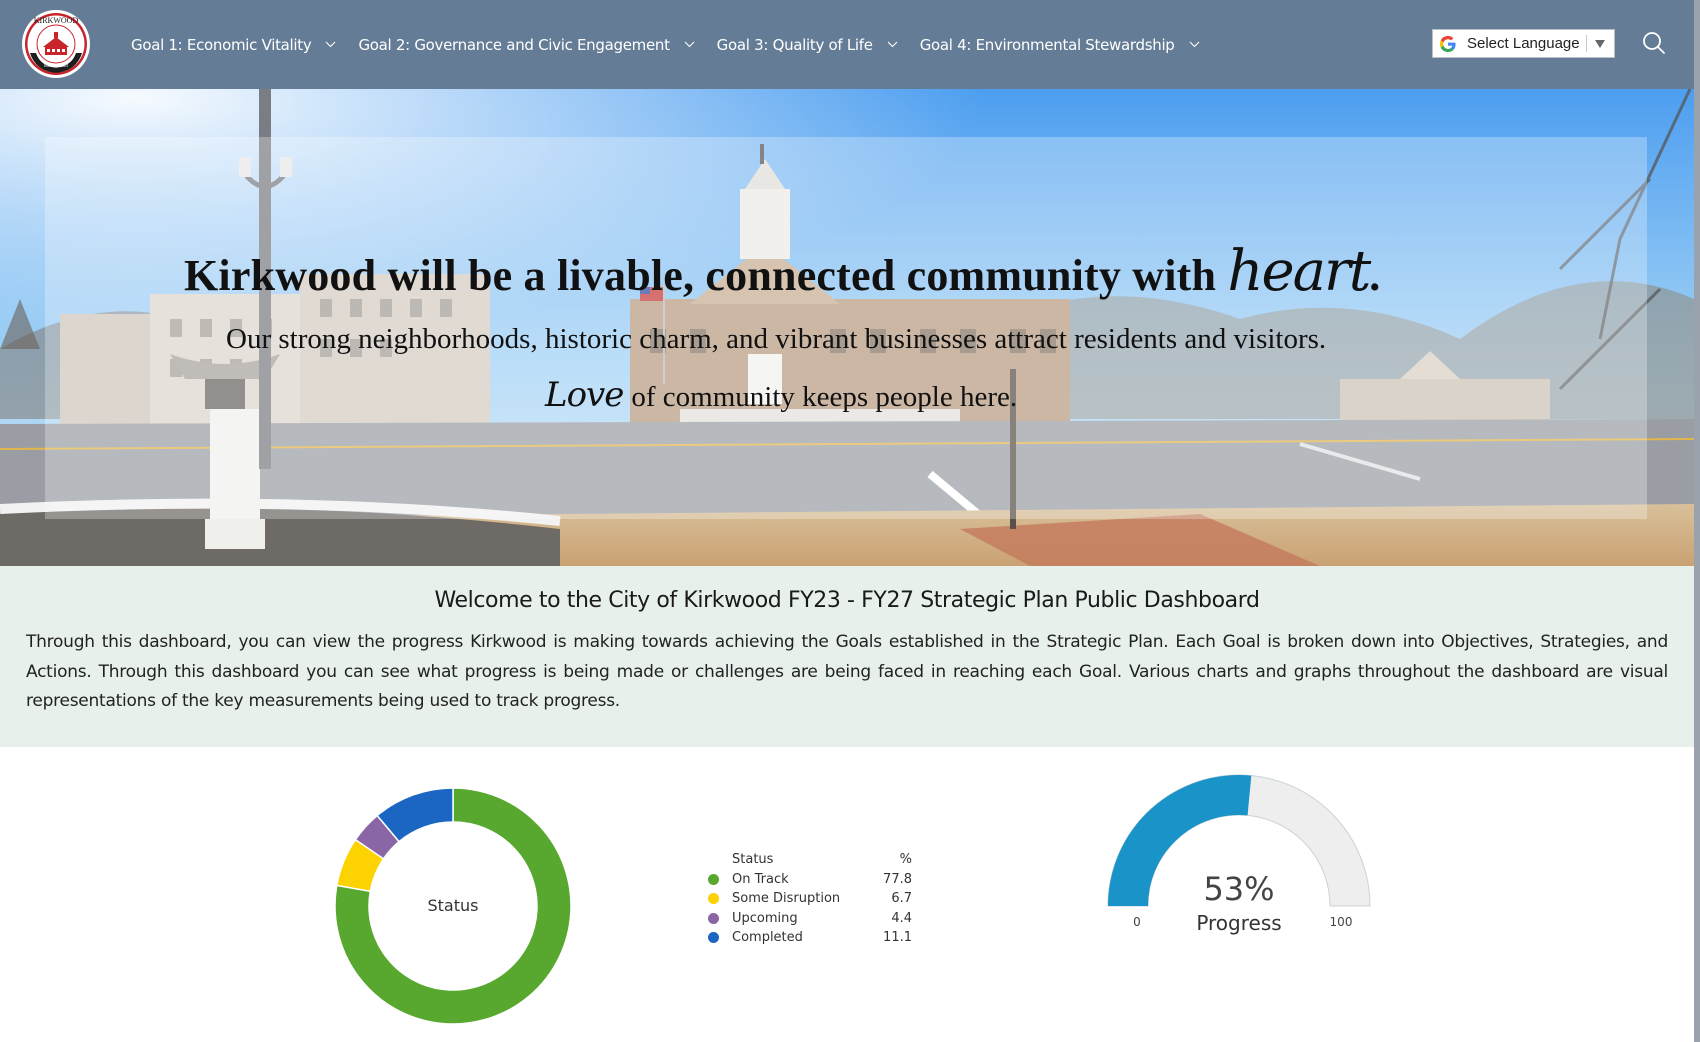 This screenshot has height=1042, width=1700. Describe the element at coordinates (1586, 43) in the screenshot. I see `language-select-divider` at that location.